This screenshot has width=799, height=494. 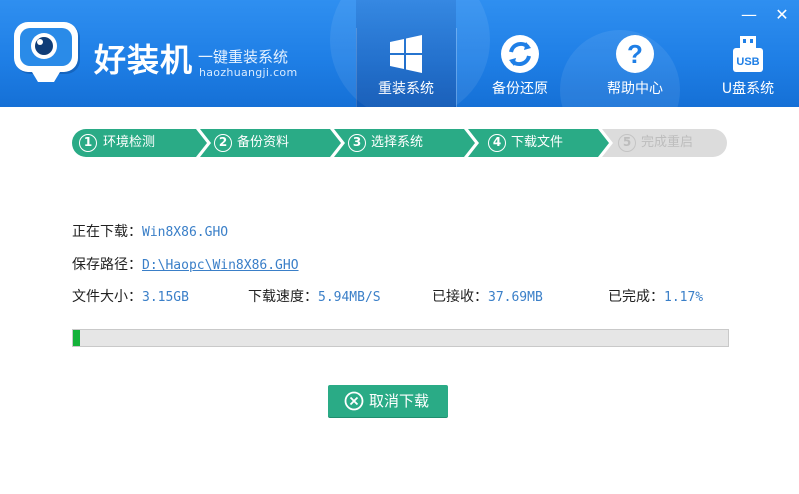 What do you see at coordinates (636, 297) in the screenshot?
I see `completed-label: 已完成：` at bounding box center [636, 297].